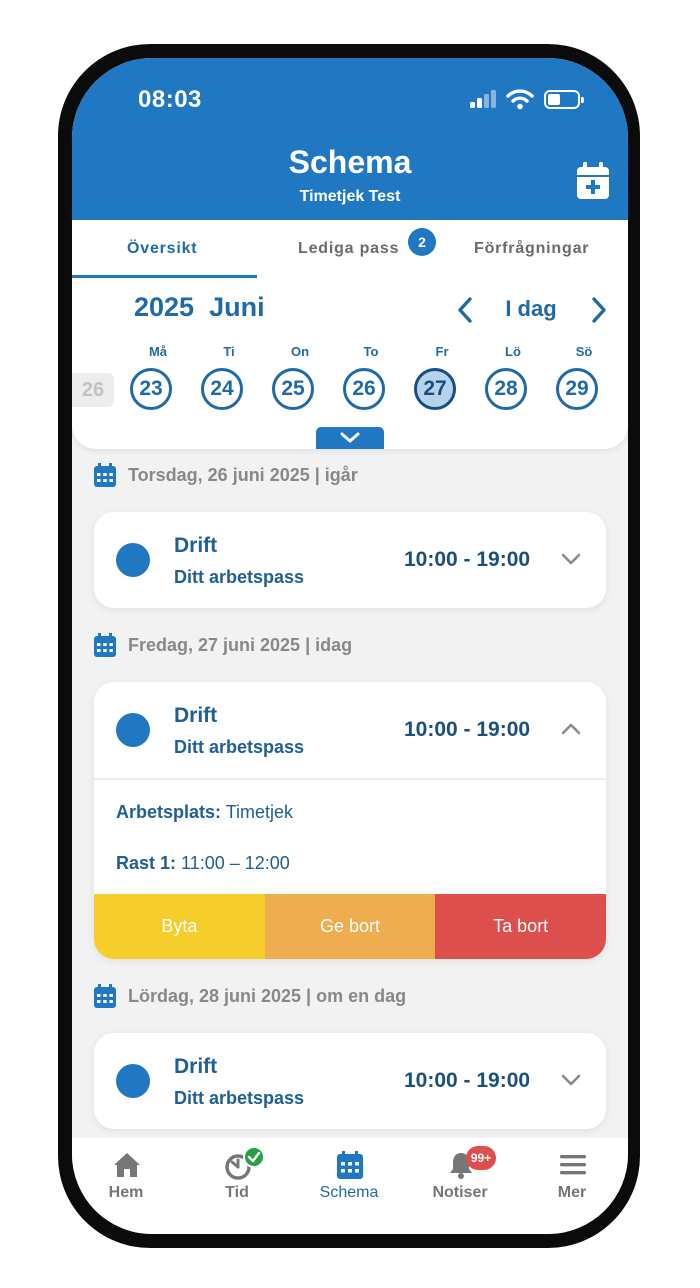 The width and height of the screenshot is (700, 1288). What do you see at coordinates (466, 310) in the screenshot?
I see `chevron-left-icon` at bounding box center [466, 310].